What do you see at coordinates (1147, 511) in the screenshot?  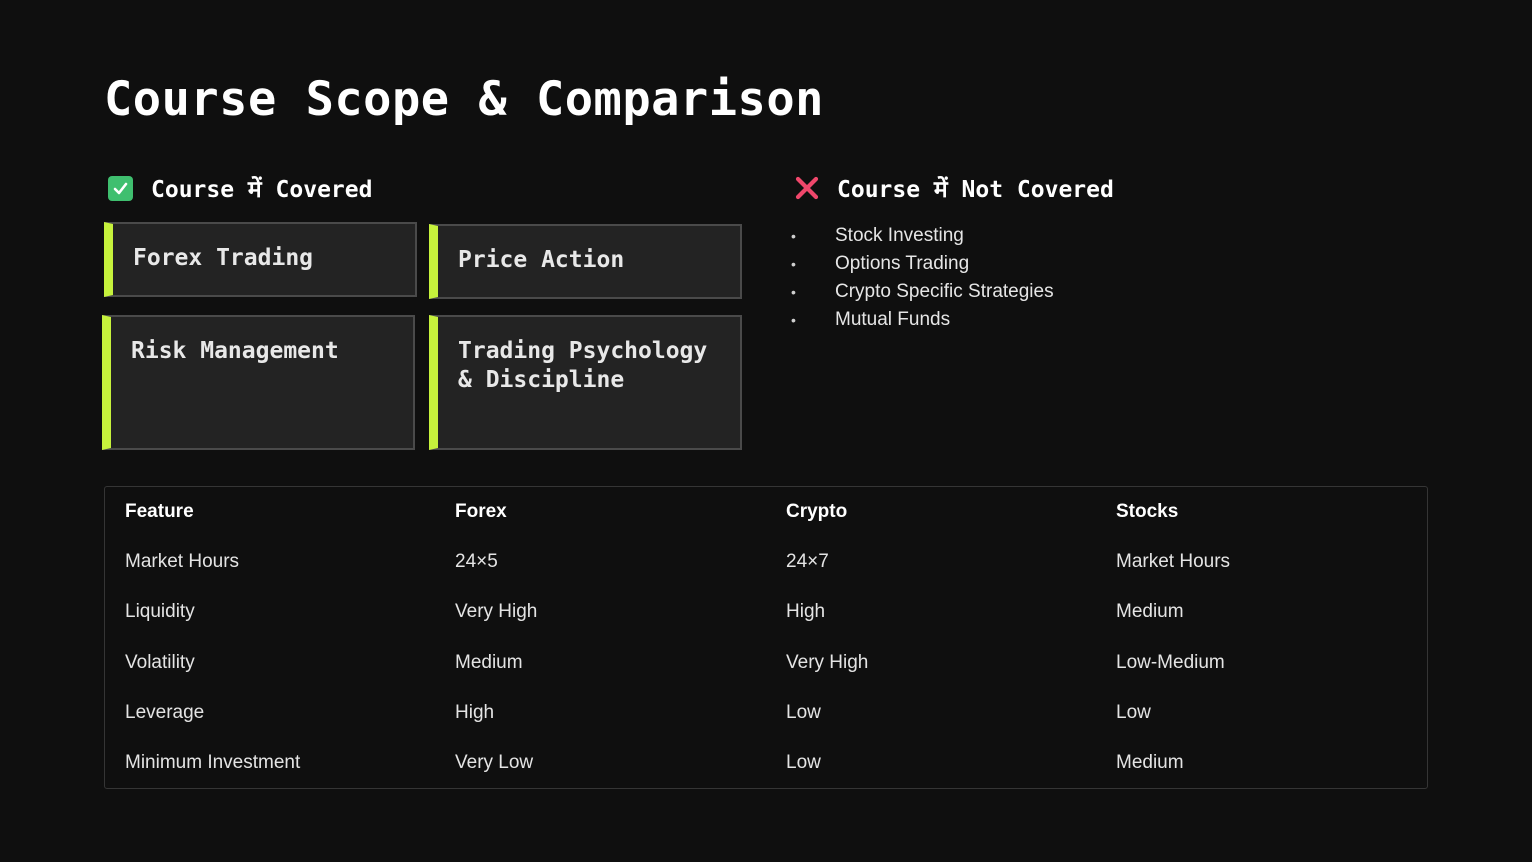 I see `column-header: Stocks` at bounding box center [1147, 511].